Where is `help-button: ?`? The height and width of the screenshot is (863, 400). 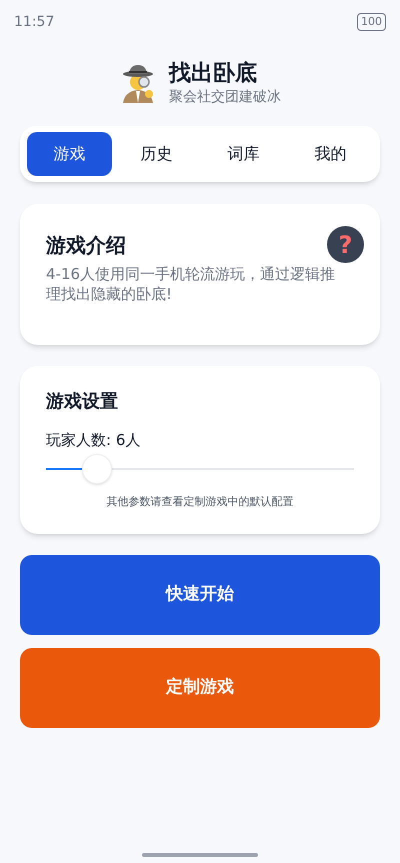
help-button: ? is located at coordinates (345, 244).